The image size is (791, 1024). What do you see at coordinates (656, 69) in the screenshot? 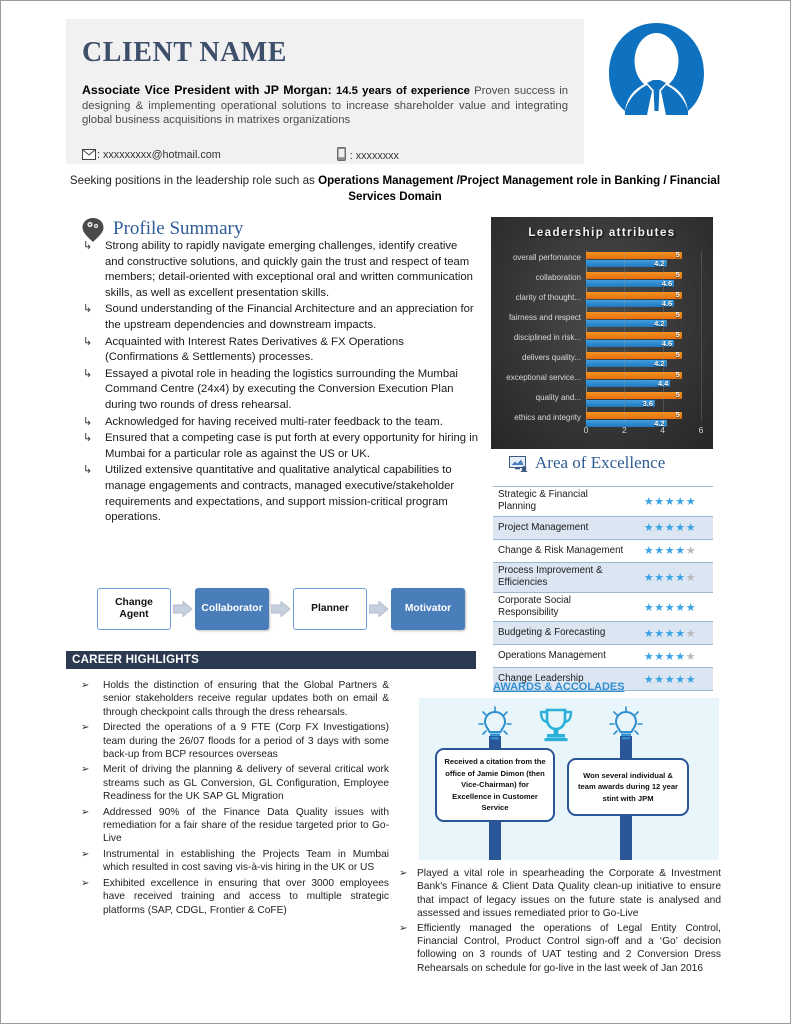
I see `user-avatar-icon` at bounding box center [656, 69].